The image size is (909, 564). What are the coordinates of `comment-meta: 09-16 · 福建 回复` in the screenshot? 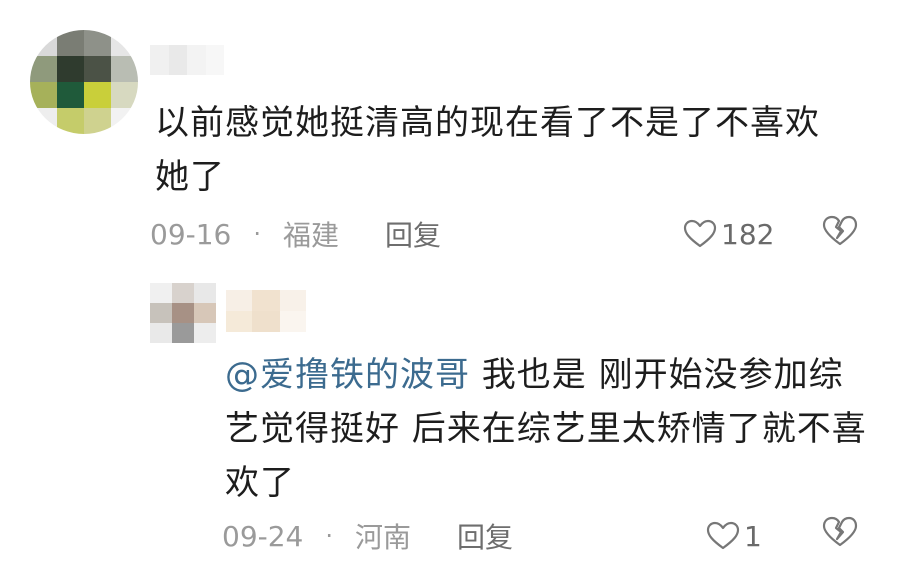 It's located at (295, 234).